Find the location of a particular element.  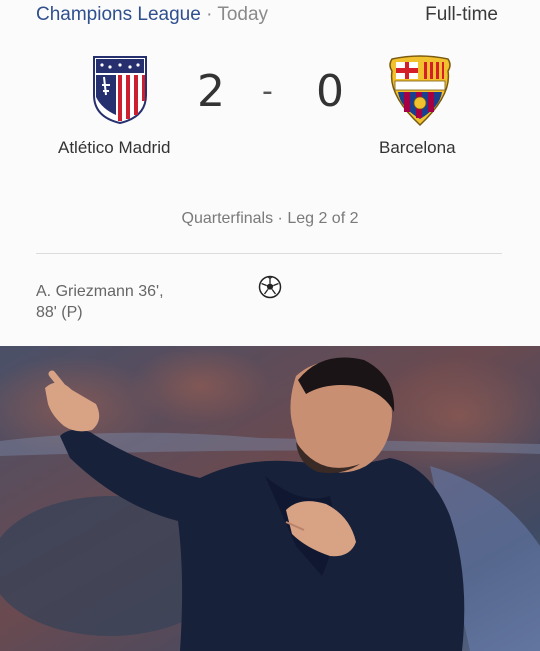

scorer-line: 88' (P) is located at coordinates (59, 312).